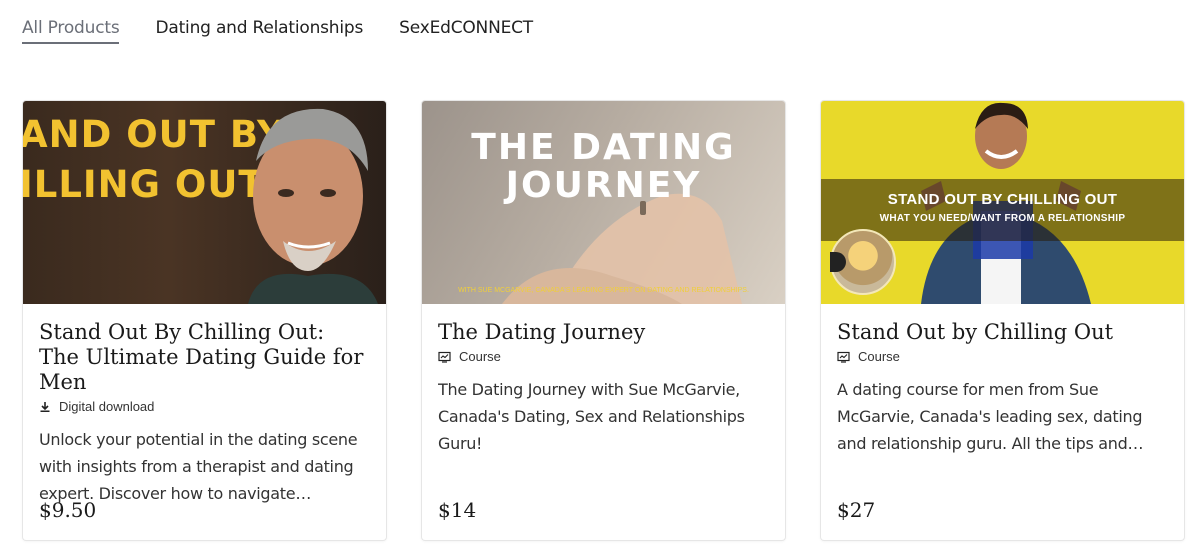 The height and width of the screenshot is (555, 1203). I want to click on product-type-label: Digital download, so click(107, 406).